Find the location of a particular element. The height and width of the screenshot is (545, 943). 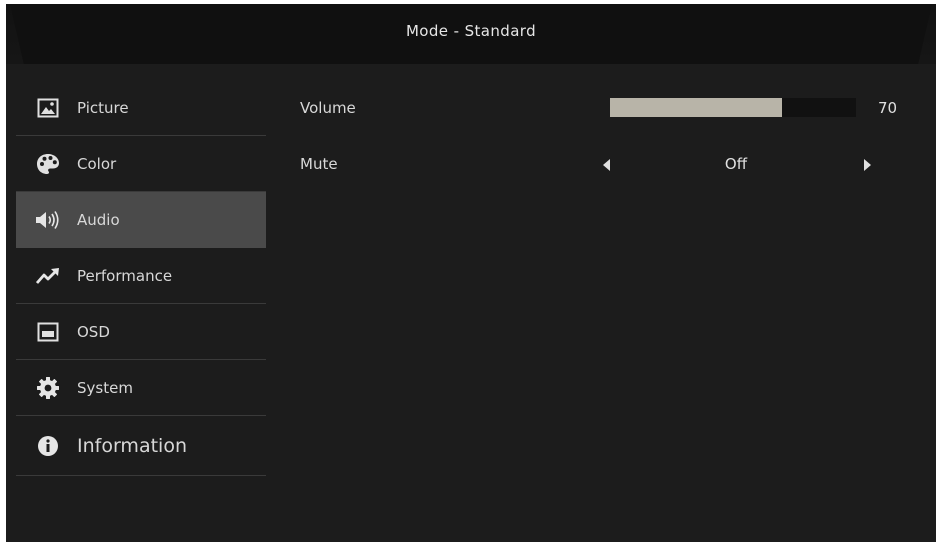

sidebar-item-label: OSD is located at coordinates (93, 331).